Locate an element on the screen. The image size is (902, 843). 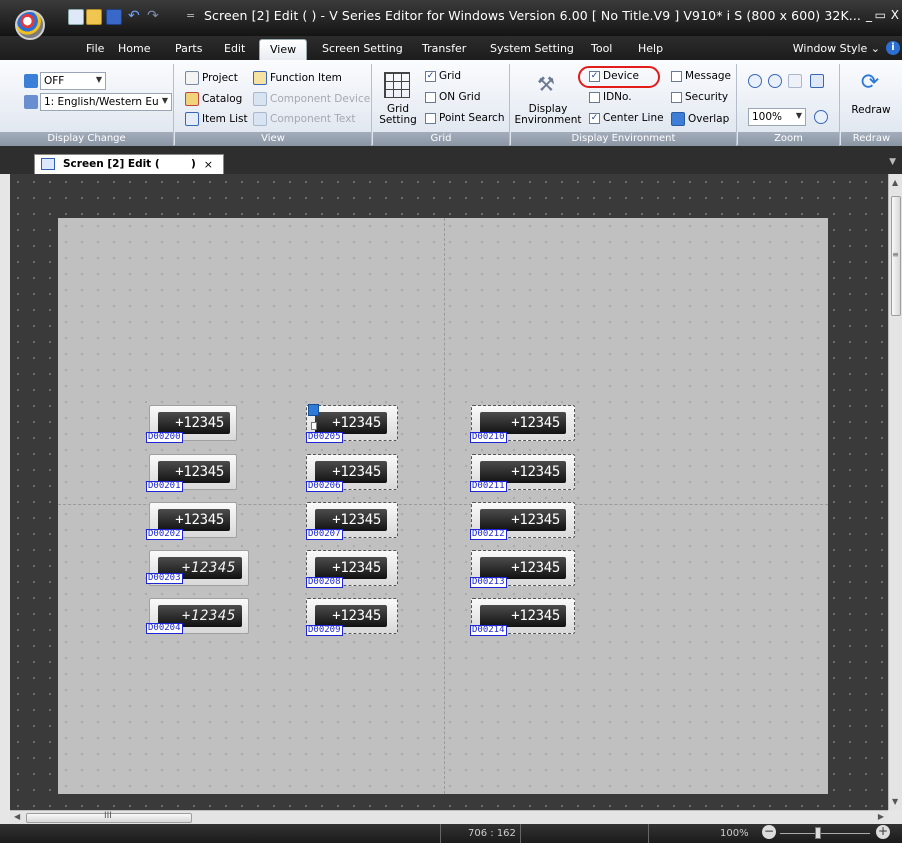
zoom-slider-handle is located at coordinates (818, 833).